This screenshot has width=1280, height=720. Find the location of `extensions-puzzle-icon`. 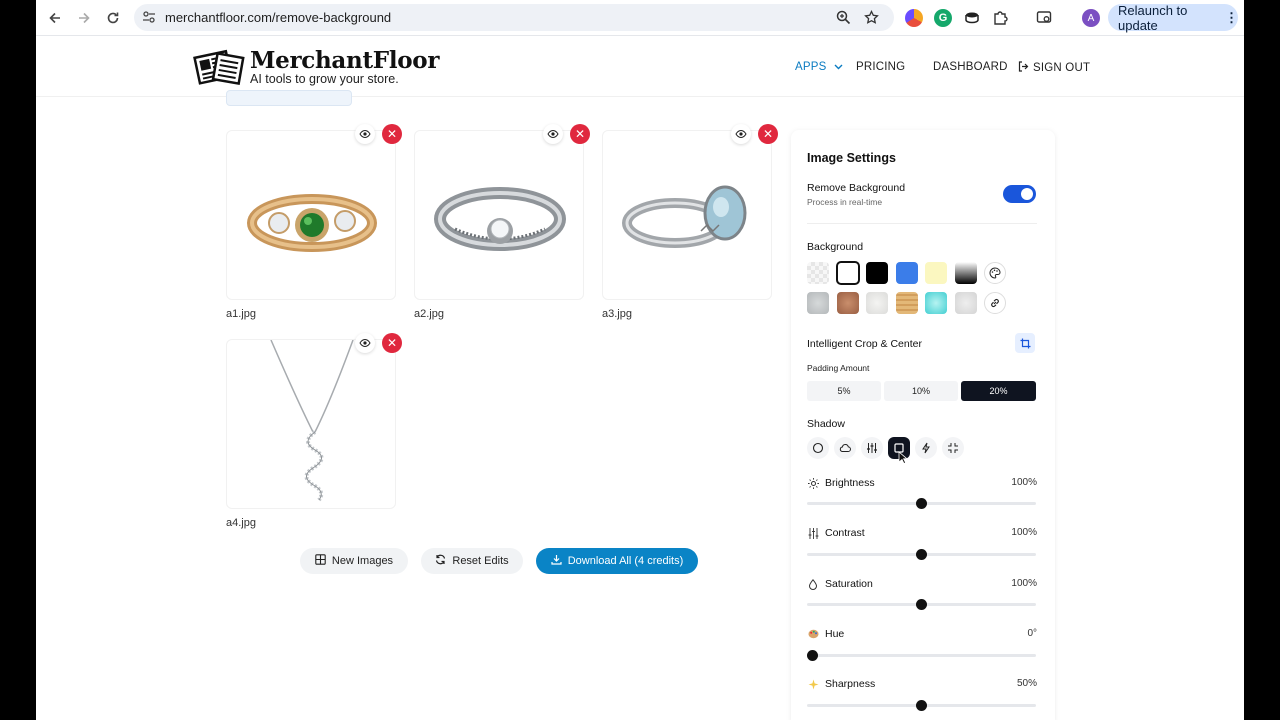

extensions-puzzle-icon is located at coordinates (1001, 18).